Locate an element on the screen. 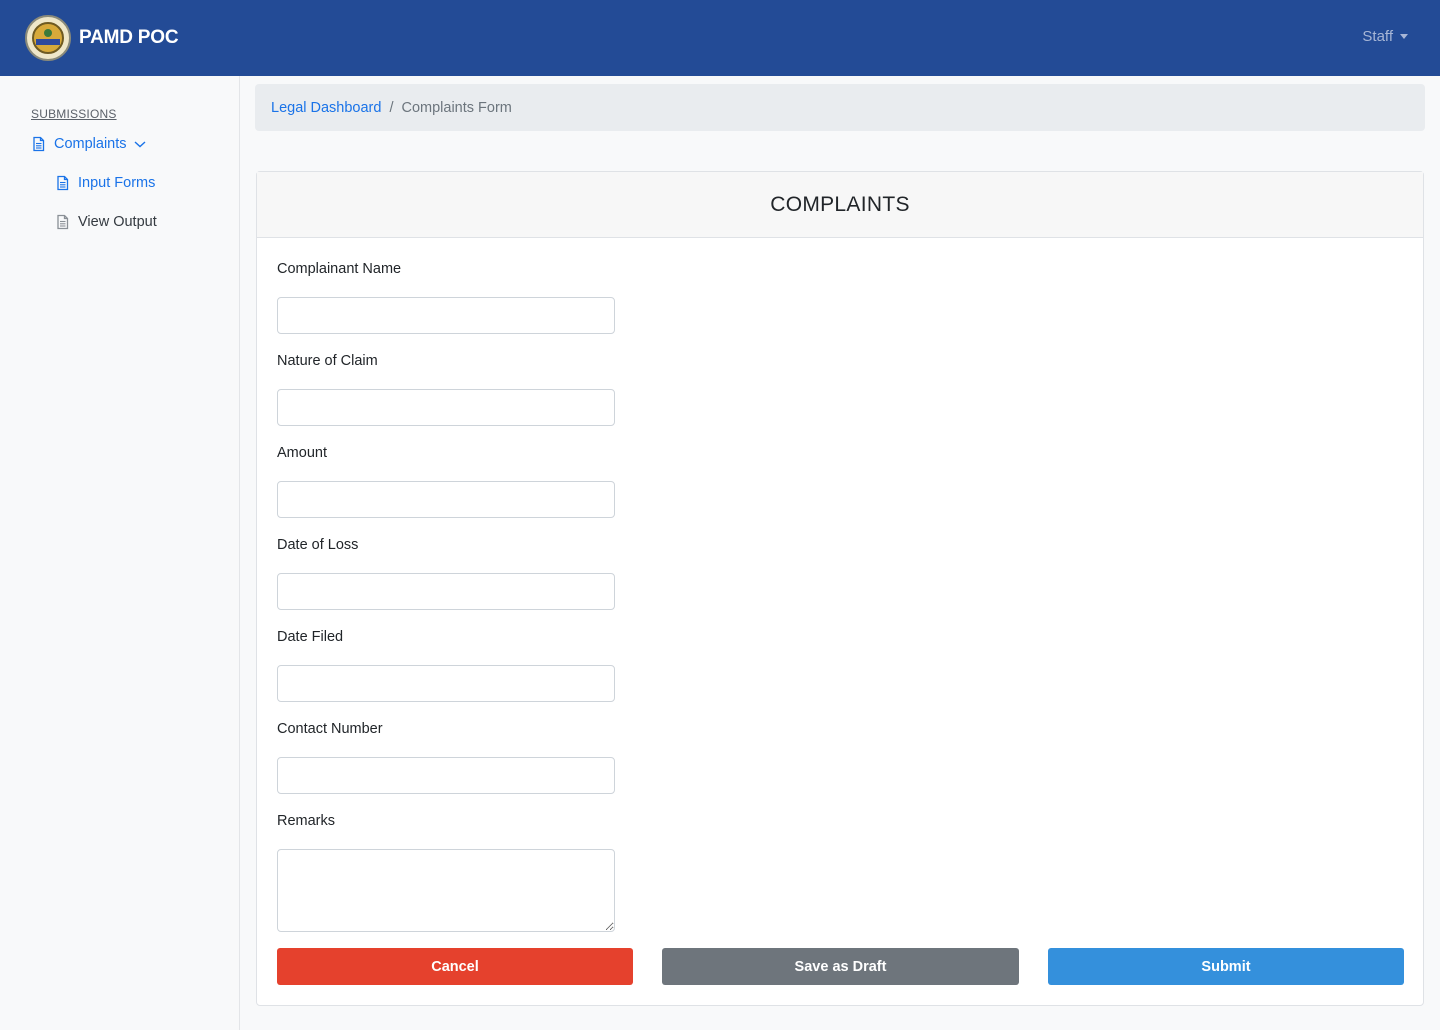  brand: PAMD POC is located at coordinates (102, 38).